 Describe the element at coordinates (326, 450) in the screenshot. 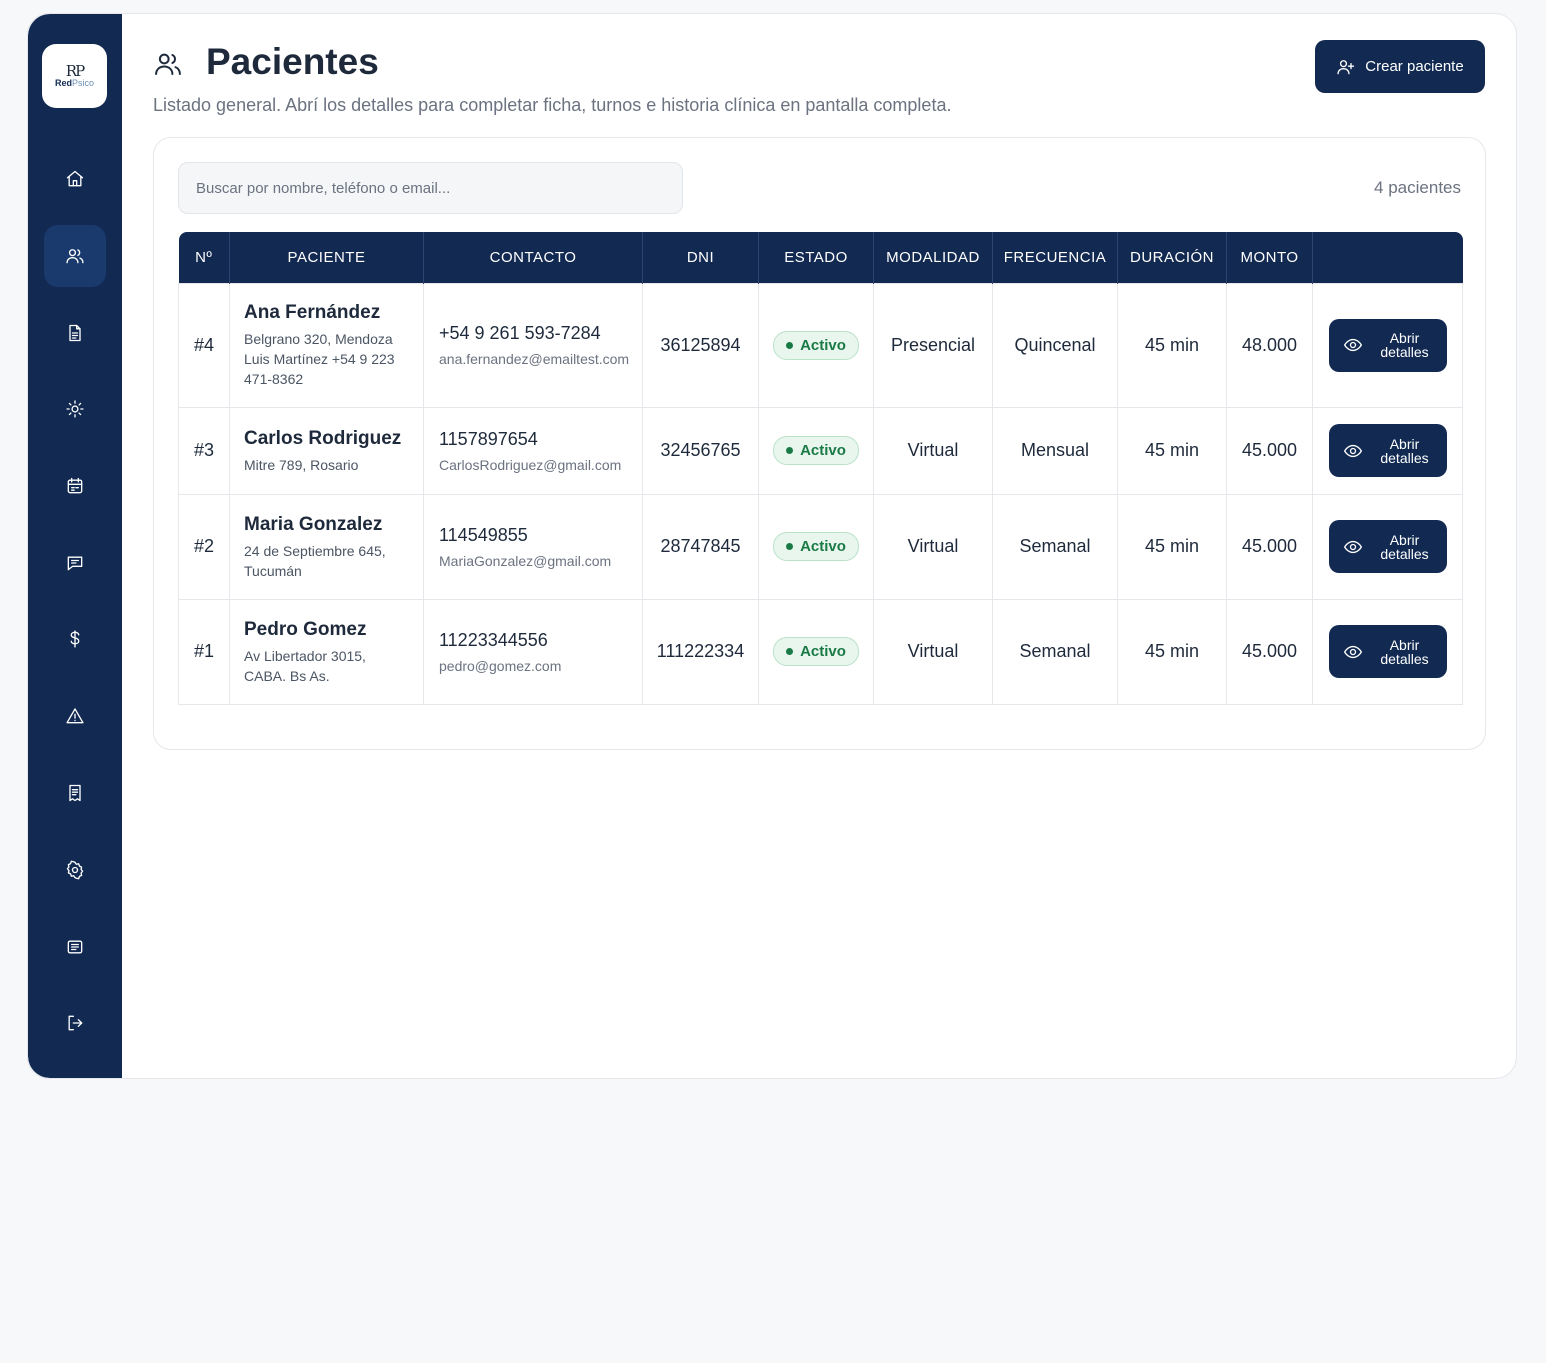

I see `cell-patient: Carlos Rodriguez Mitre 789, Rosario` at that location.